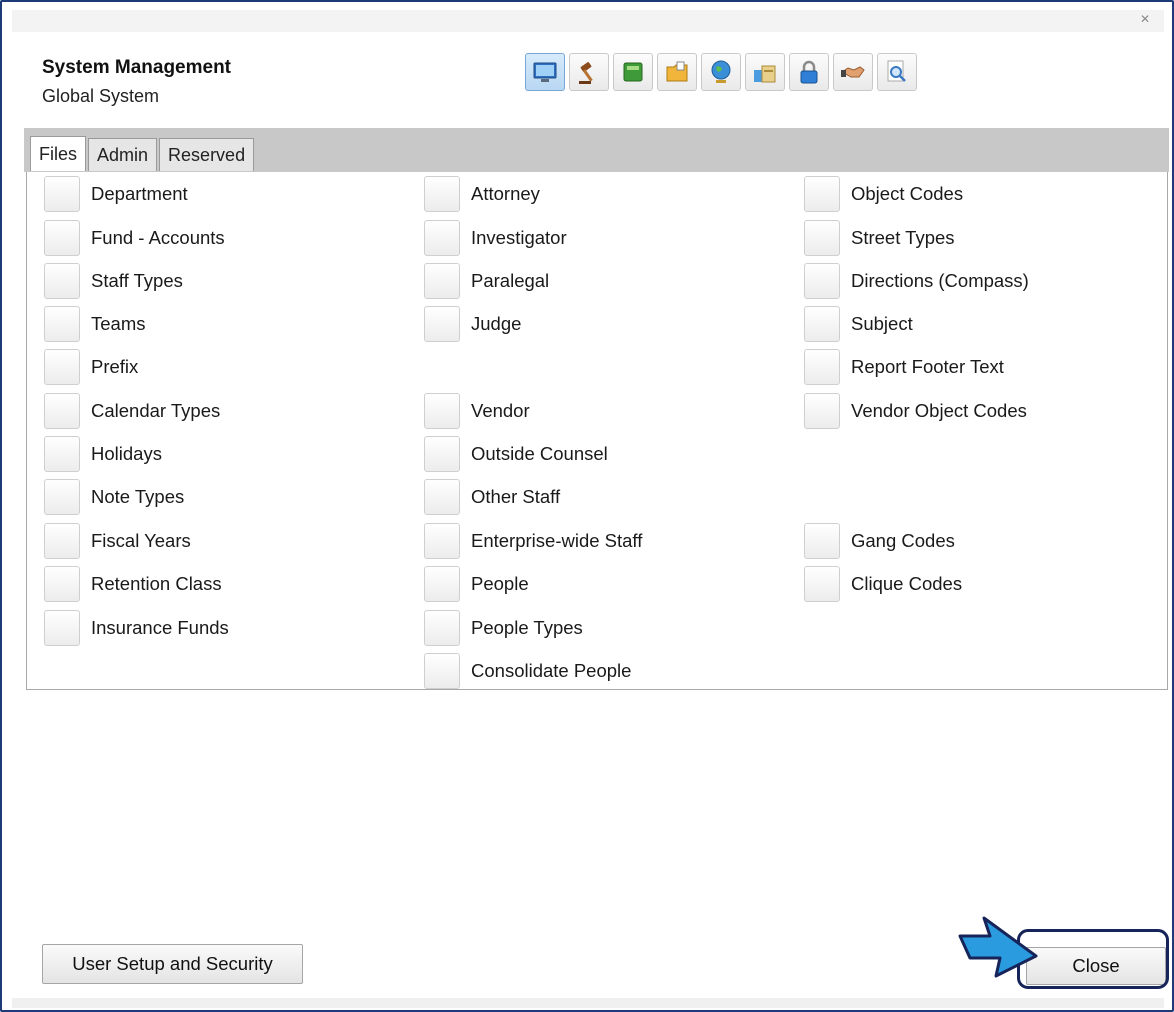 This screenshot has width=1174, height=1012. I want to click on tab-admin: Admin, so click(123, 154).